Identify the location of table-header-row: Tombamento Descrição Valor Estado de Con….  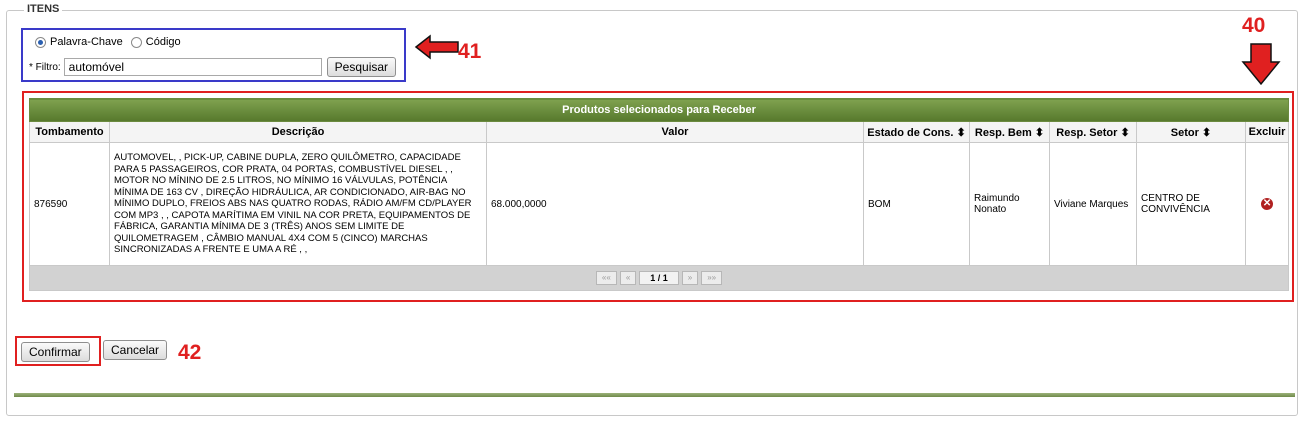
(659, 132).